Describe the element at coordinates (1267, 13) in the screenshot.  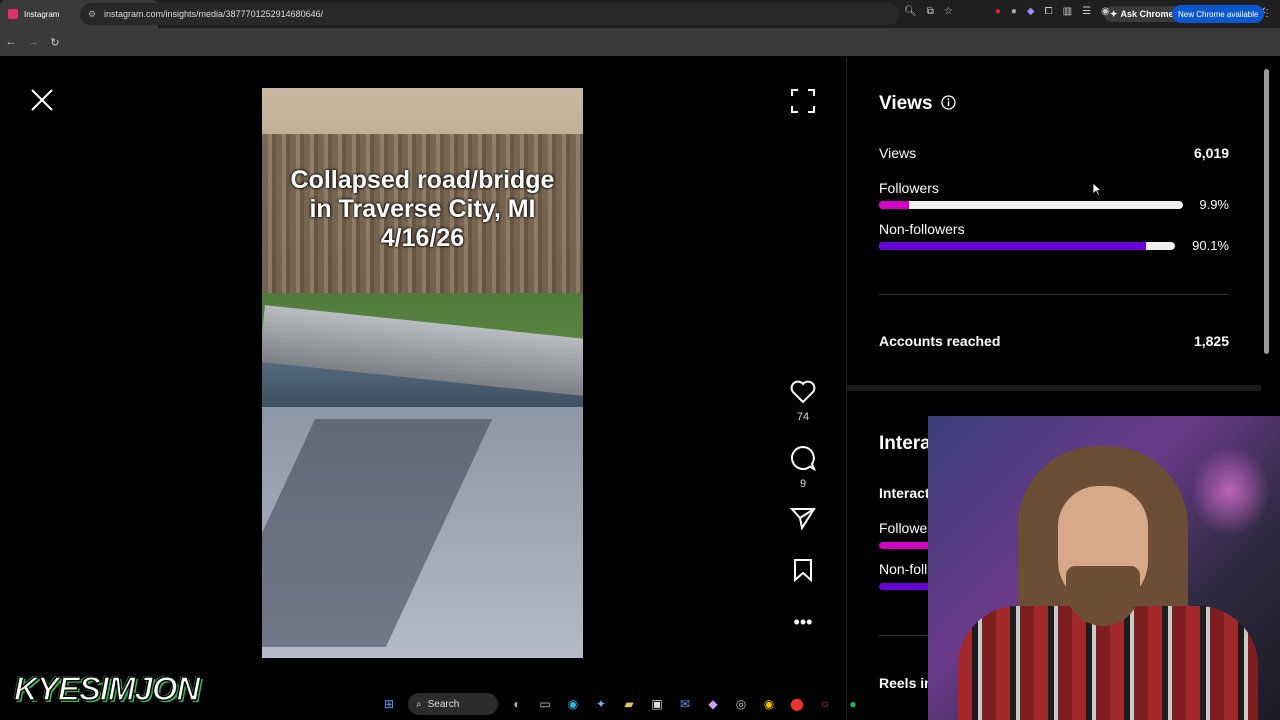
I see `chrome-menu-icon: ⋮` at that location.